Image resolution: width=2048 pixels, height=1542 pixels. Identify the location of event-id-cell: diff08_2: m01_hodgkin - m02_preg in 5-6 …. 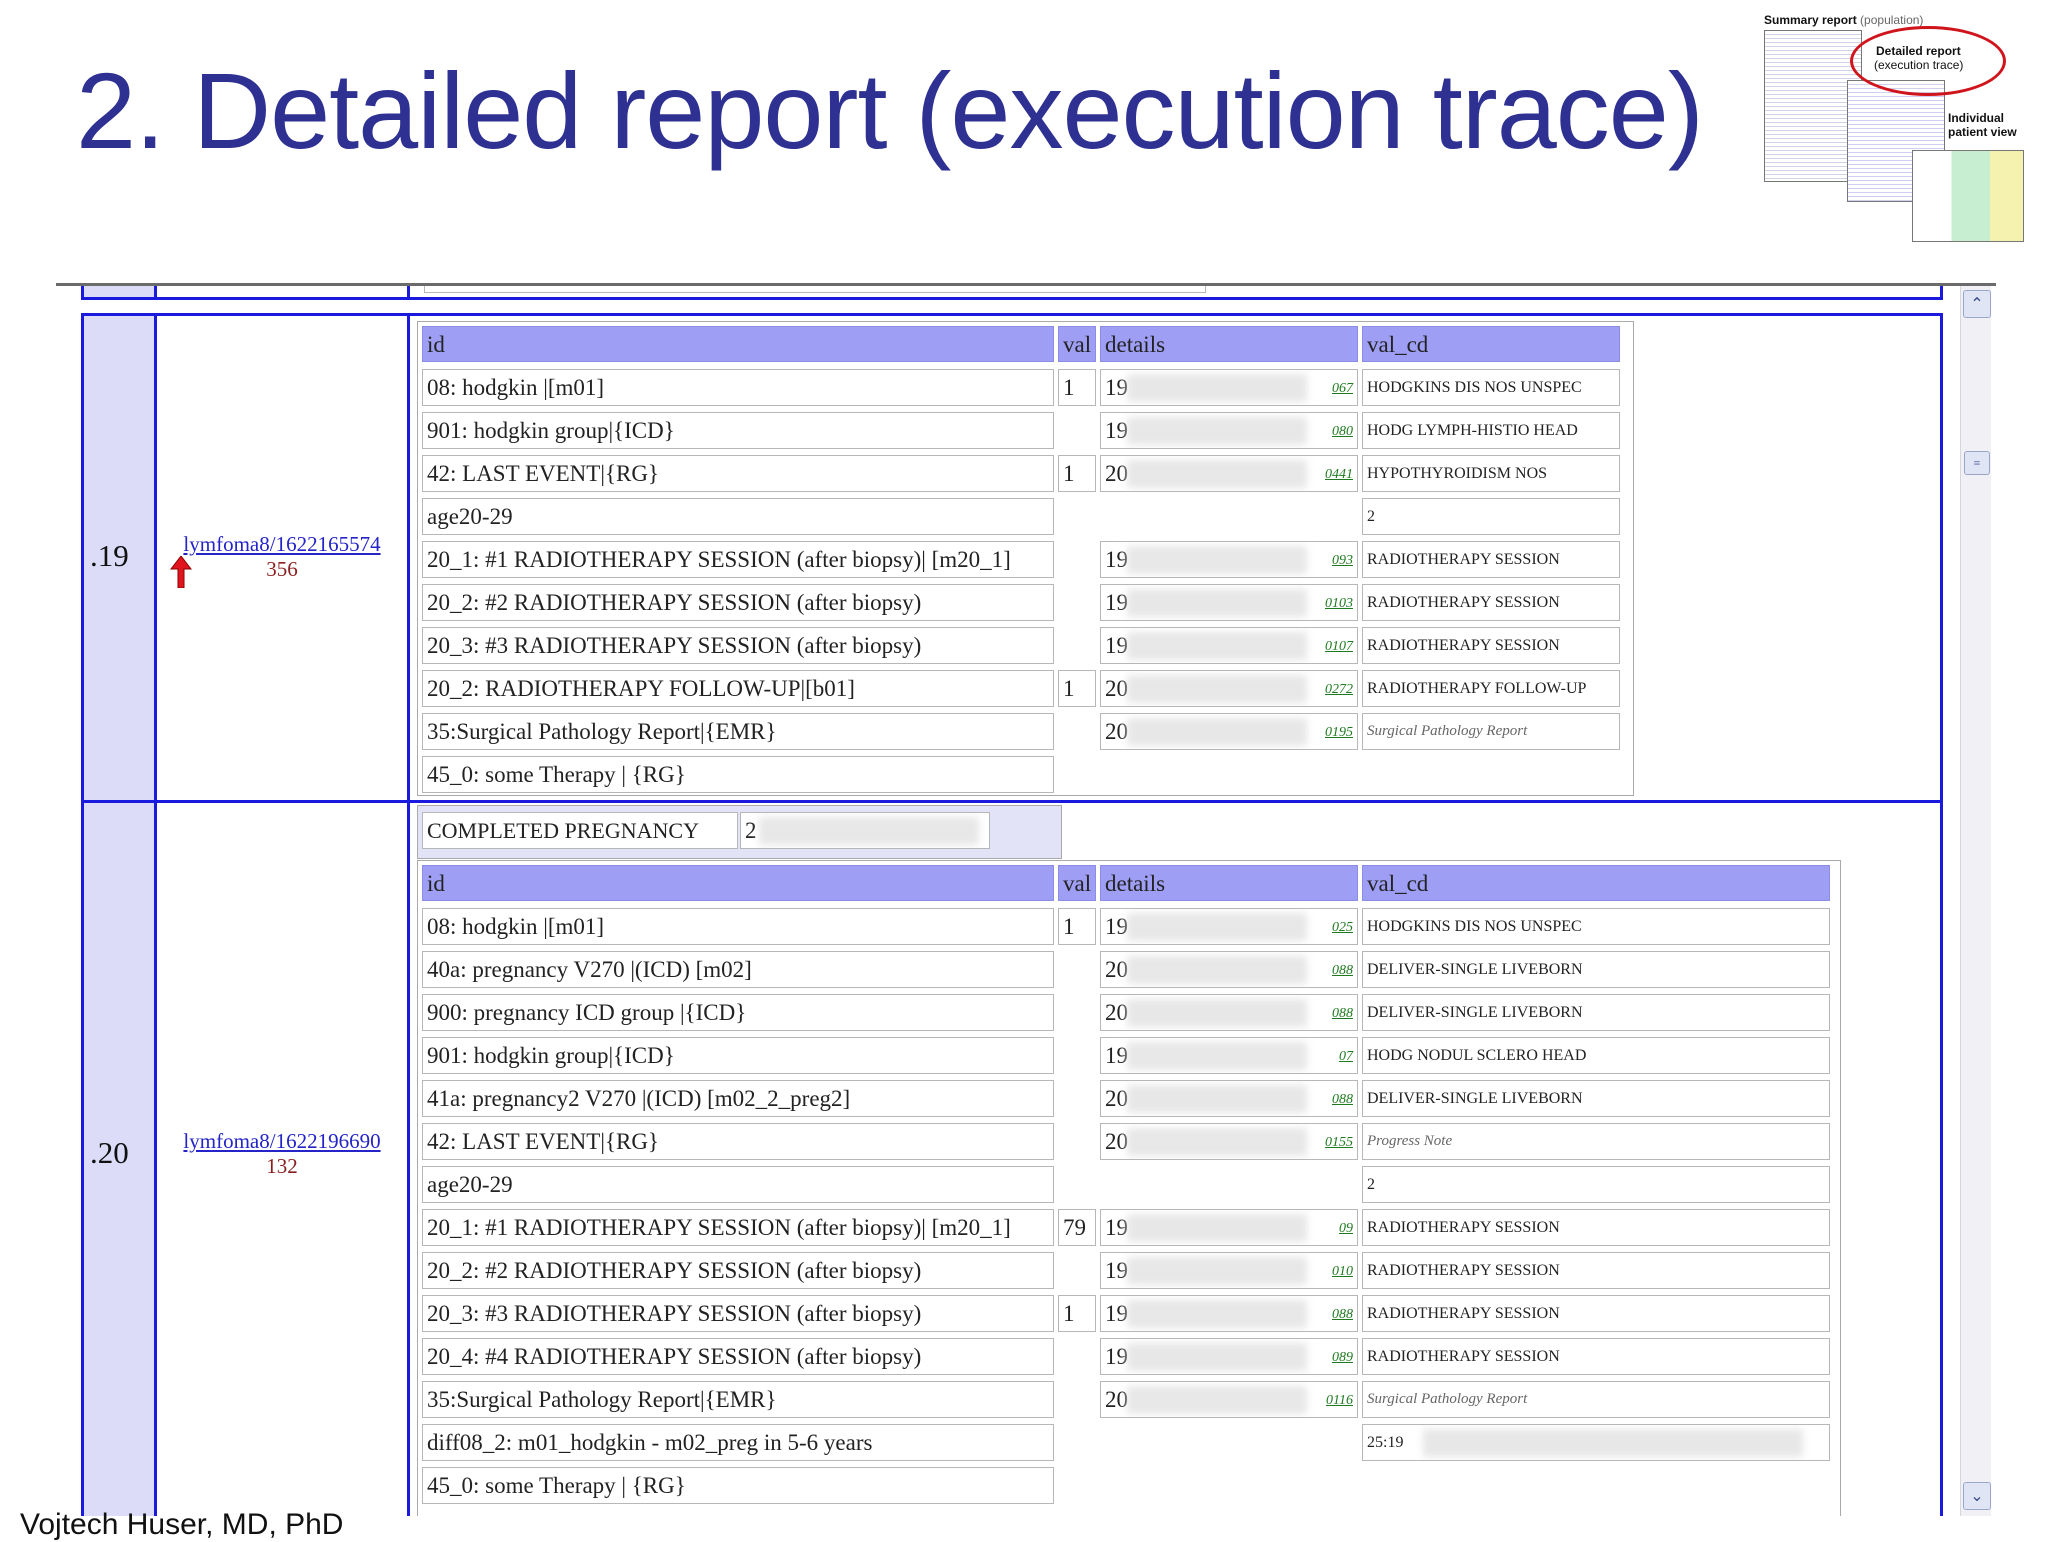
(738, 1442).